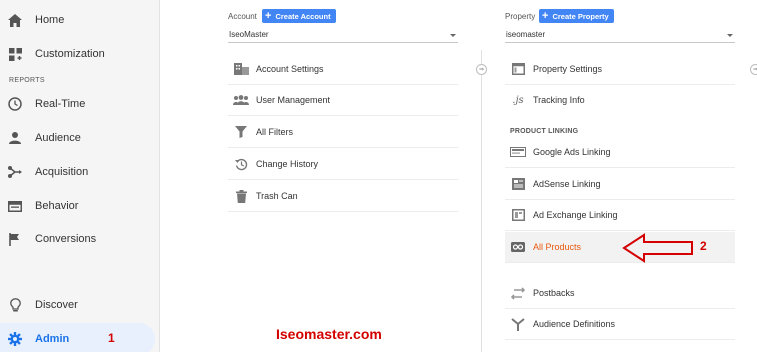 This screenshot has height=352, width=757. What do you see at coordinates (70, 54) in the screenshot?
I see `sidebar-item-label: Customization` at bounding box center [70, 54].